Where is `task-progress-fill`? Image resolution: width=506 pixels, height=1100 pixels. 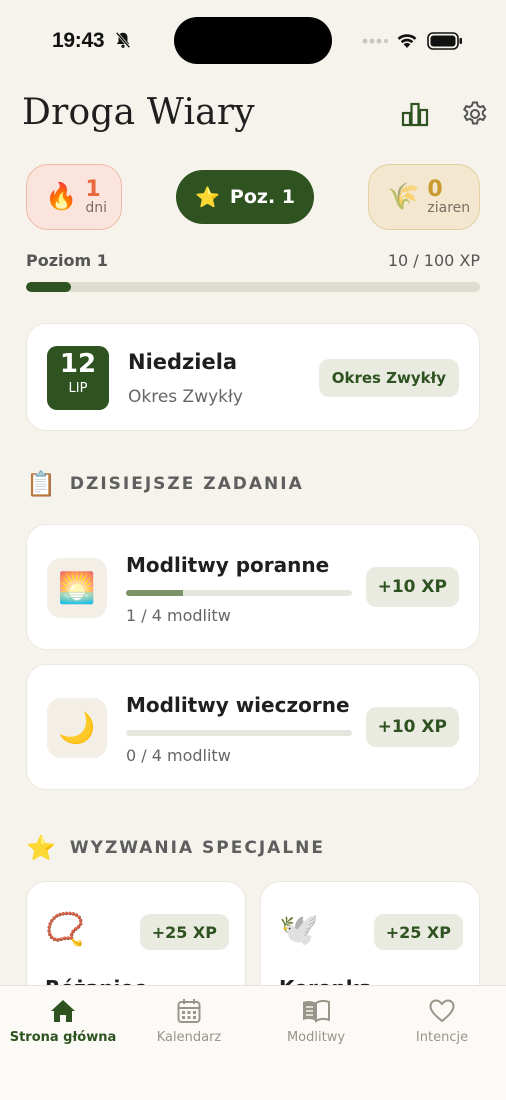
task-progress-fill is located at coordinates (154, 593).